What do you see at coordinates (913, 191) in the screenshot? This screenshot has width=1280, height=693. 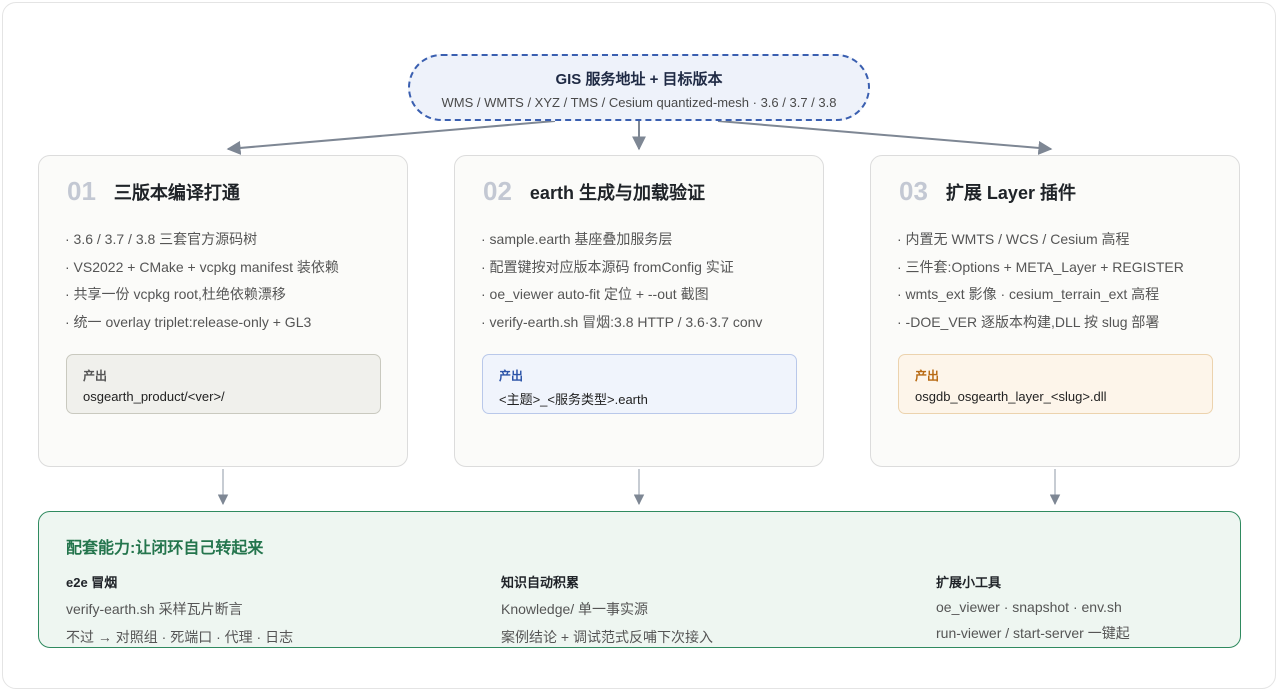 I see `card-number: 03` at bounding box center [913, 191].